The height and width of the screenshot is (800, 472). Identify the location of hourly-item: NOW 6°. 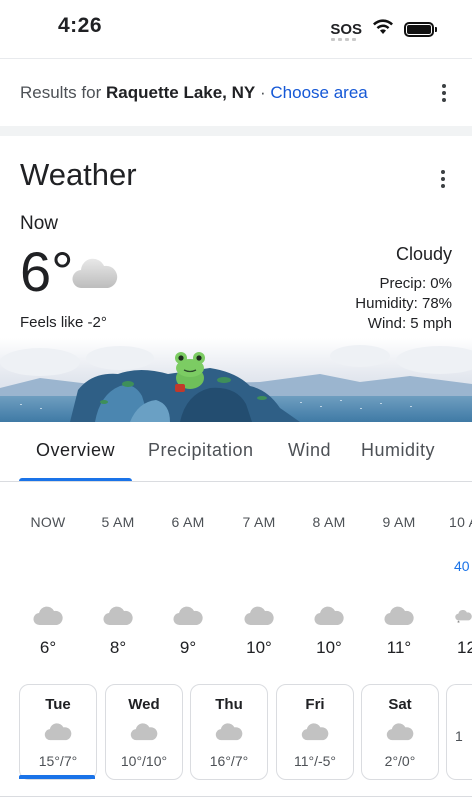
(48, 586).